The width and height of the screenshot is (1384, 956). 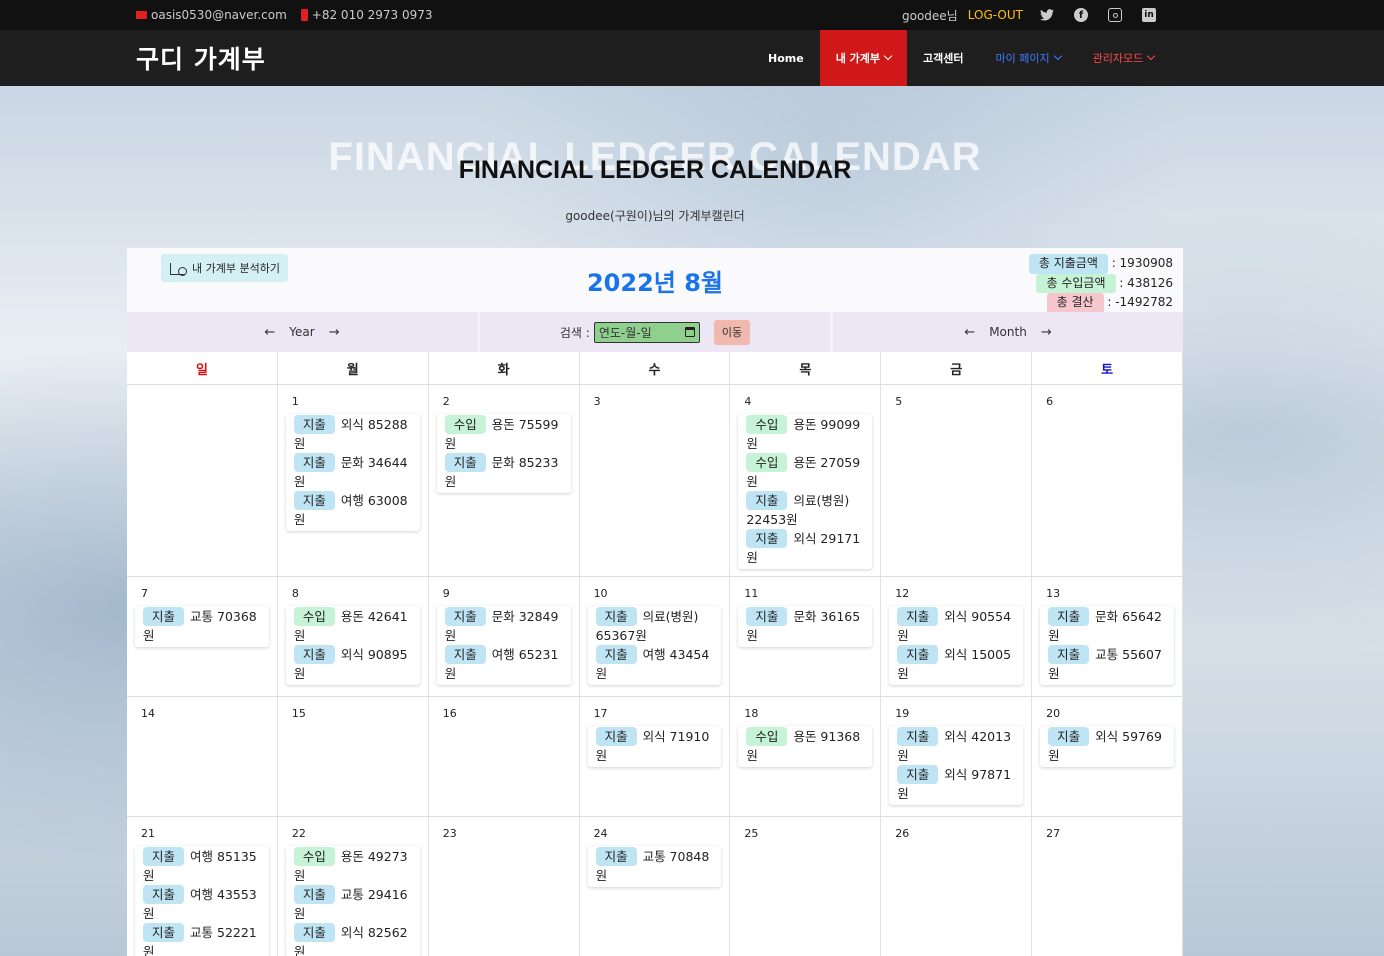 I want to click on calendar-day-cell: 15, so click(x=353, y=756).